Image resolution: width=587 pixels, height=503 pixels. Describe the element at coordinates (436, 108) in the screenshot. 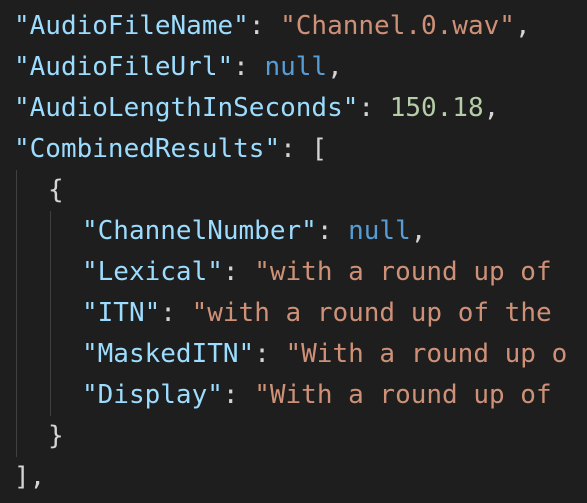

I see `json-number-value: 150.18` at that location.